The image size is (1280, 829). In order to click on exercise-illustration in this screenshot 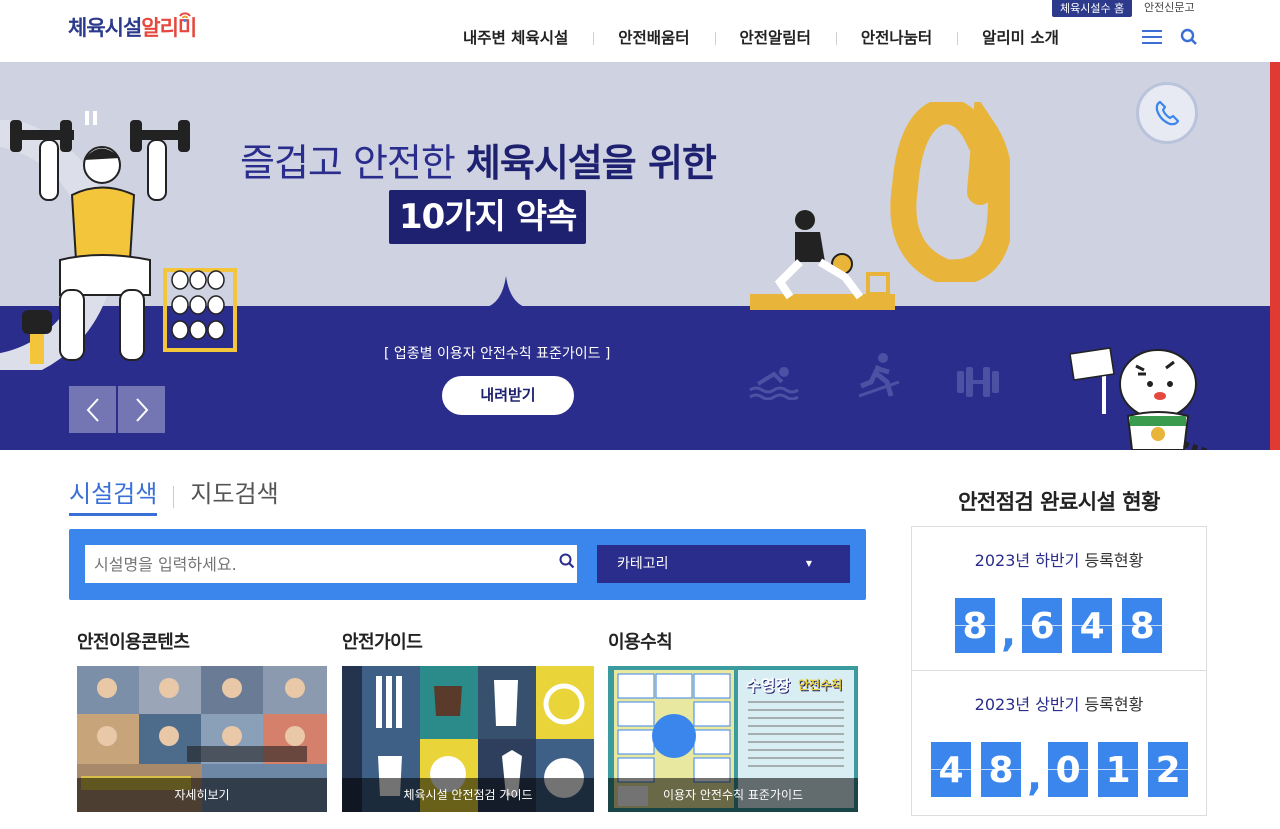, I will do `click(822, 260)`.